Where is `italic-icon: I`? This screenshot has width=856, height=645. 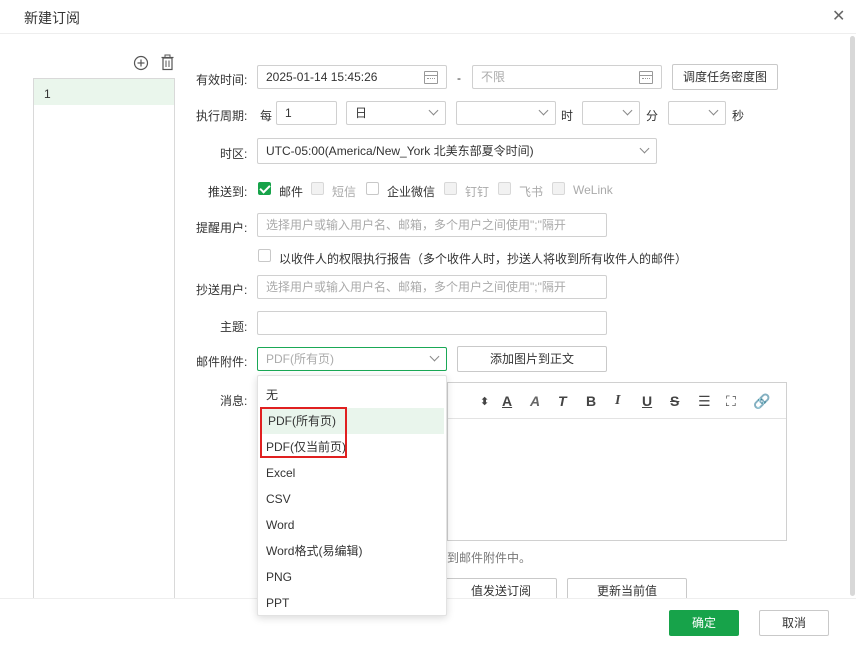 italic-icon: I is located at coordinates (617, 401).